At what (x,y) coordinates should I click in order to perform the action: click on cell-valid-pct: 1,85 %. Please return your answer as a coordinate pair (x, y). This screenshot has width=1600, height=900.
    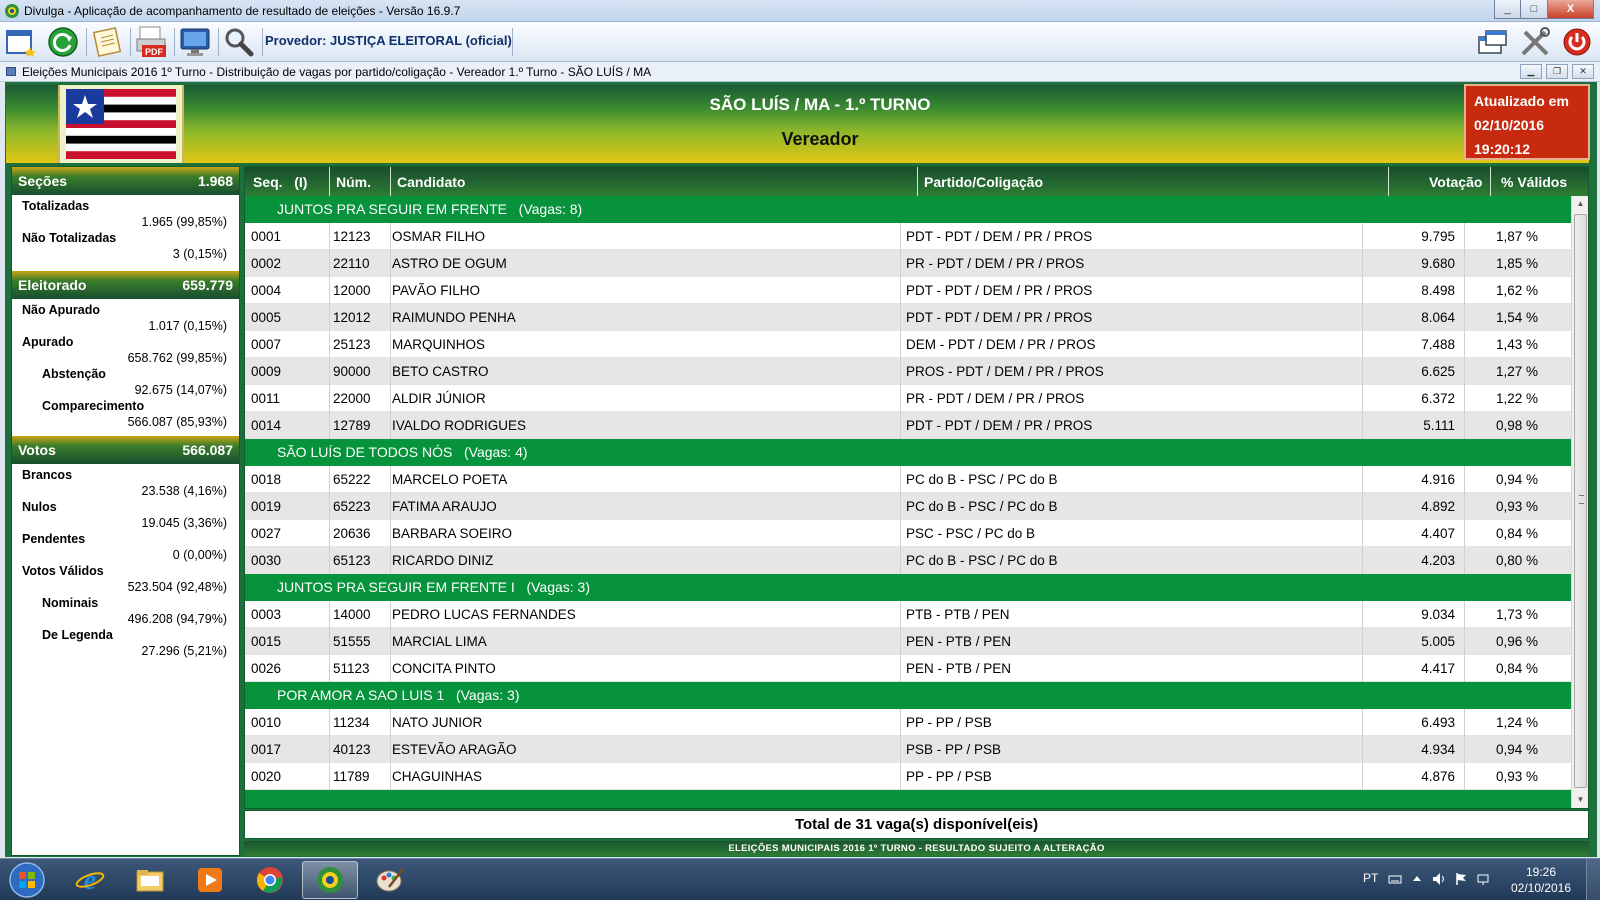
    Looking at the image, I should click on (1516, 263).